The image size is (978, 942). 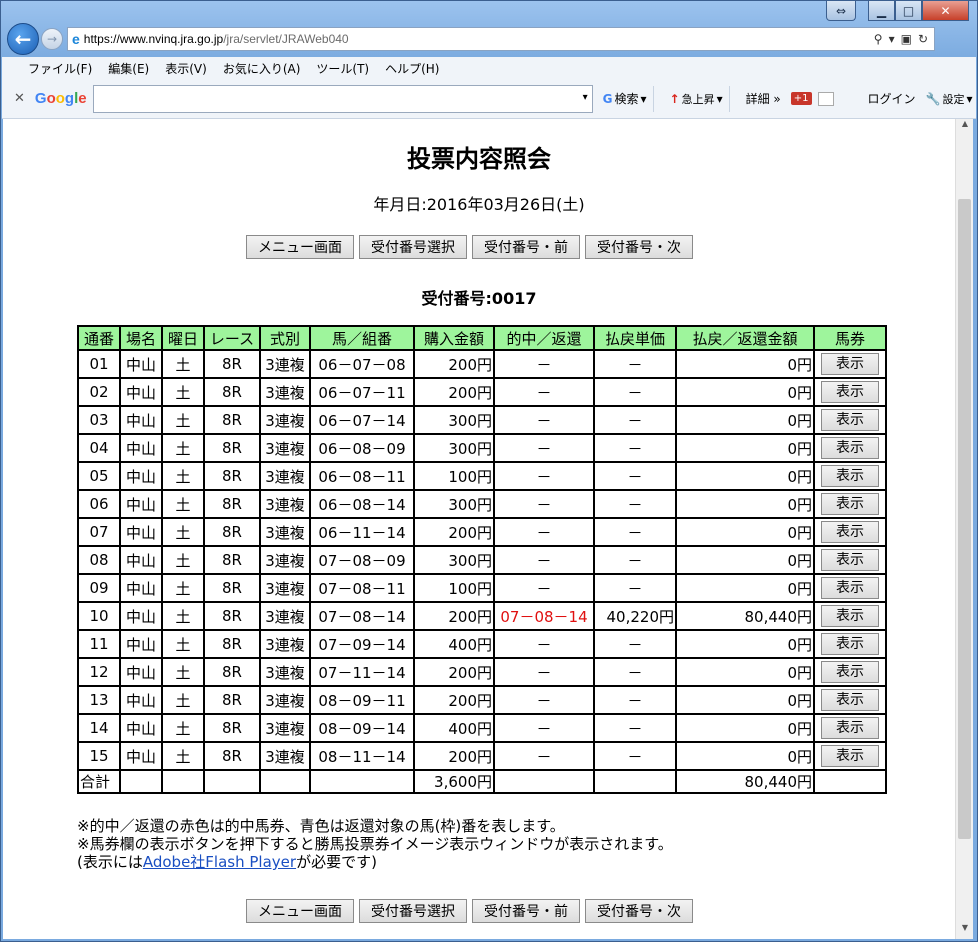 What do you see at coordinates (60, 98) in the screenshot?
I see `google-logo: Google` at bounding box center [60, 98].